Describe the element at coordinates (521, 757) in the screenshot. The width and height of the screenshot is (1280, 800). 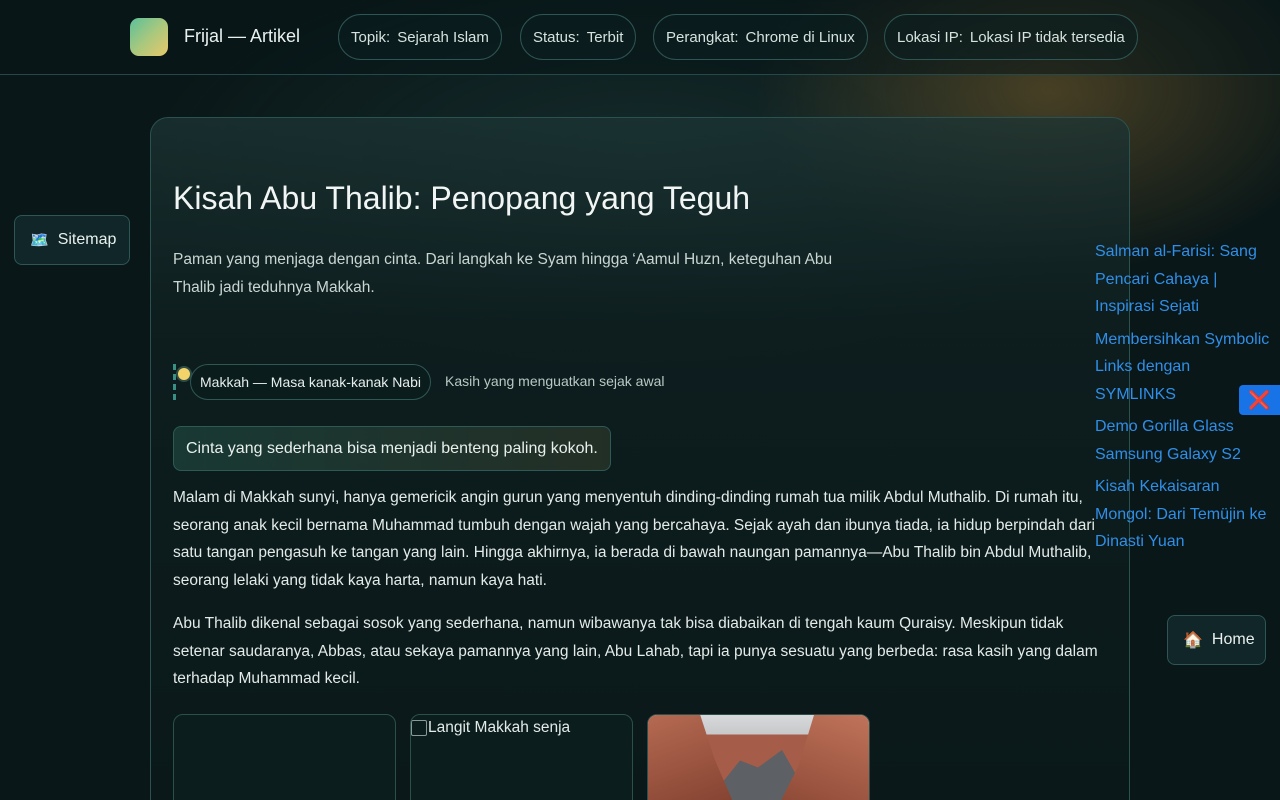
I see `gallery-image-broken: Langit Makkah senja` at that location.